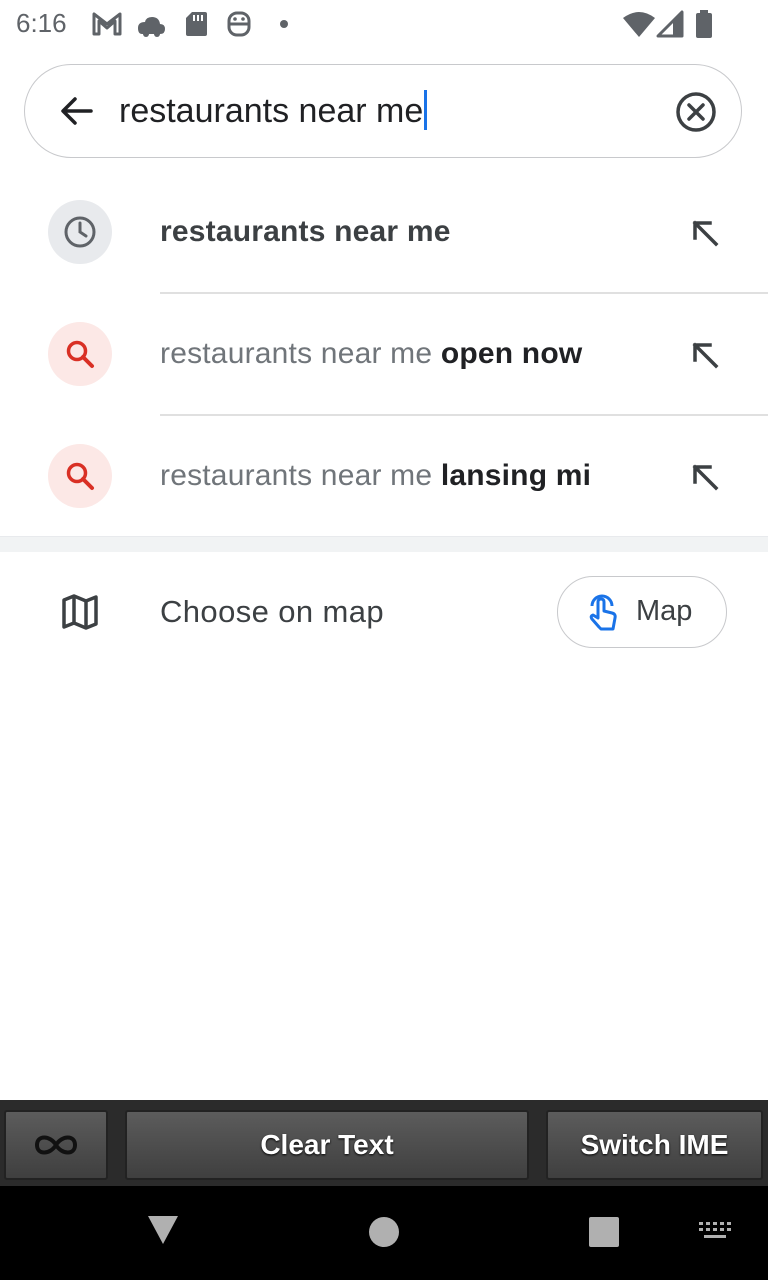 This screenshot has height=1280, width=768. Describe the element at coordinates (516, 475) in the screenshot. I see `suggestion-completion: lansing mi` at that location.